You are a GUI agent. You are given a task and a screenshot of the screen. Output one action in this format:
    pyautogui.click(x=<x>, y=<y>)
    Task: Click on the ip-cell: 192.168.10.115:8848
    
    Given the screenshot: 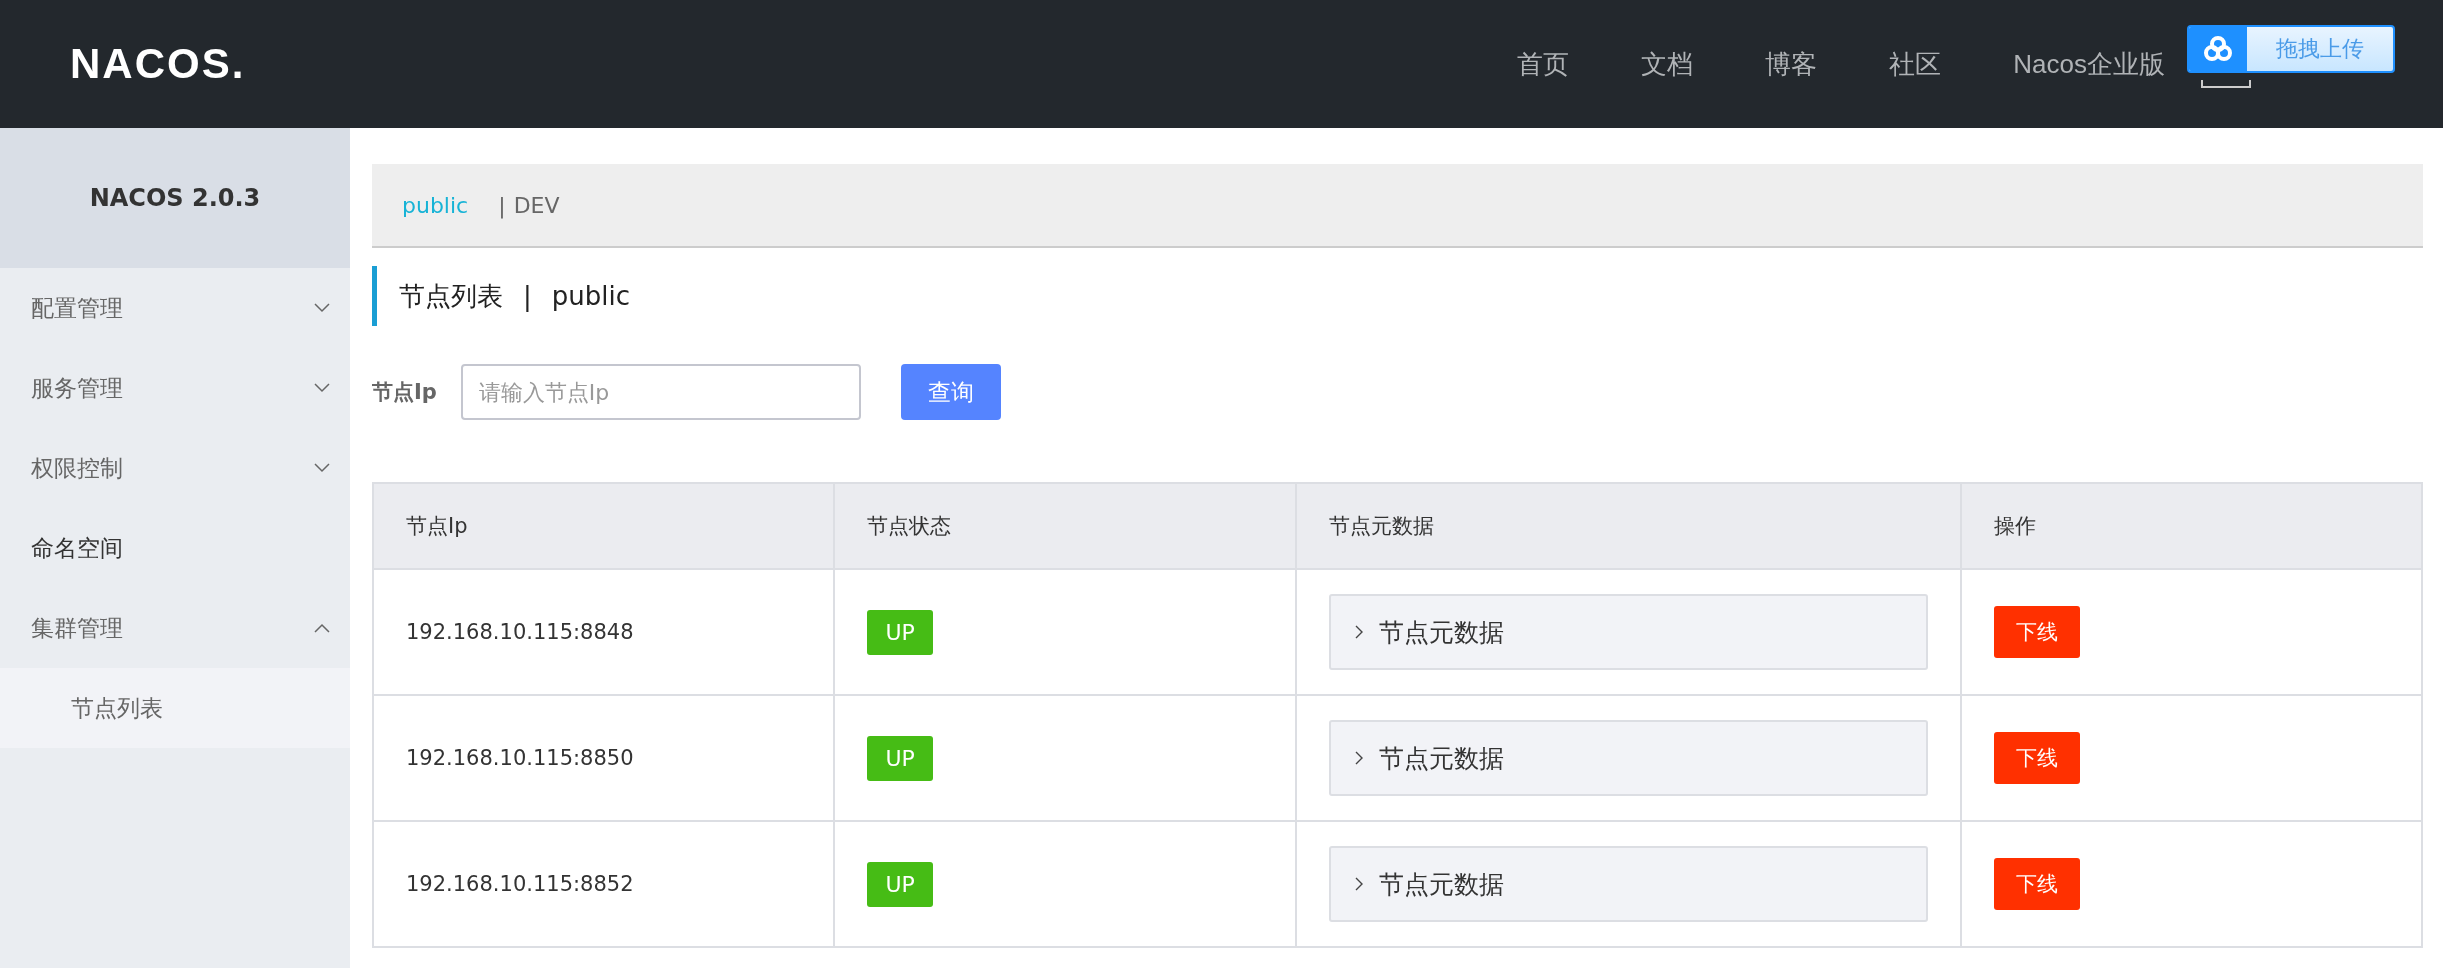 What is the action you would take?
    pyautogui.click(x=520, y=632)
    